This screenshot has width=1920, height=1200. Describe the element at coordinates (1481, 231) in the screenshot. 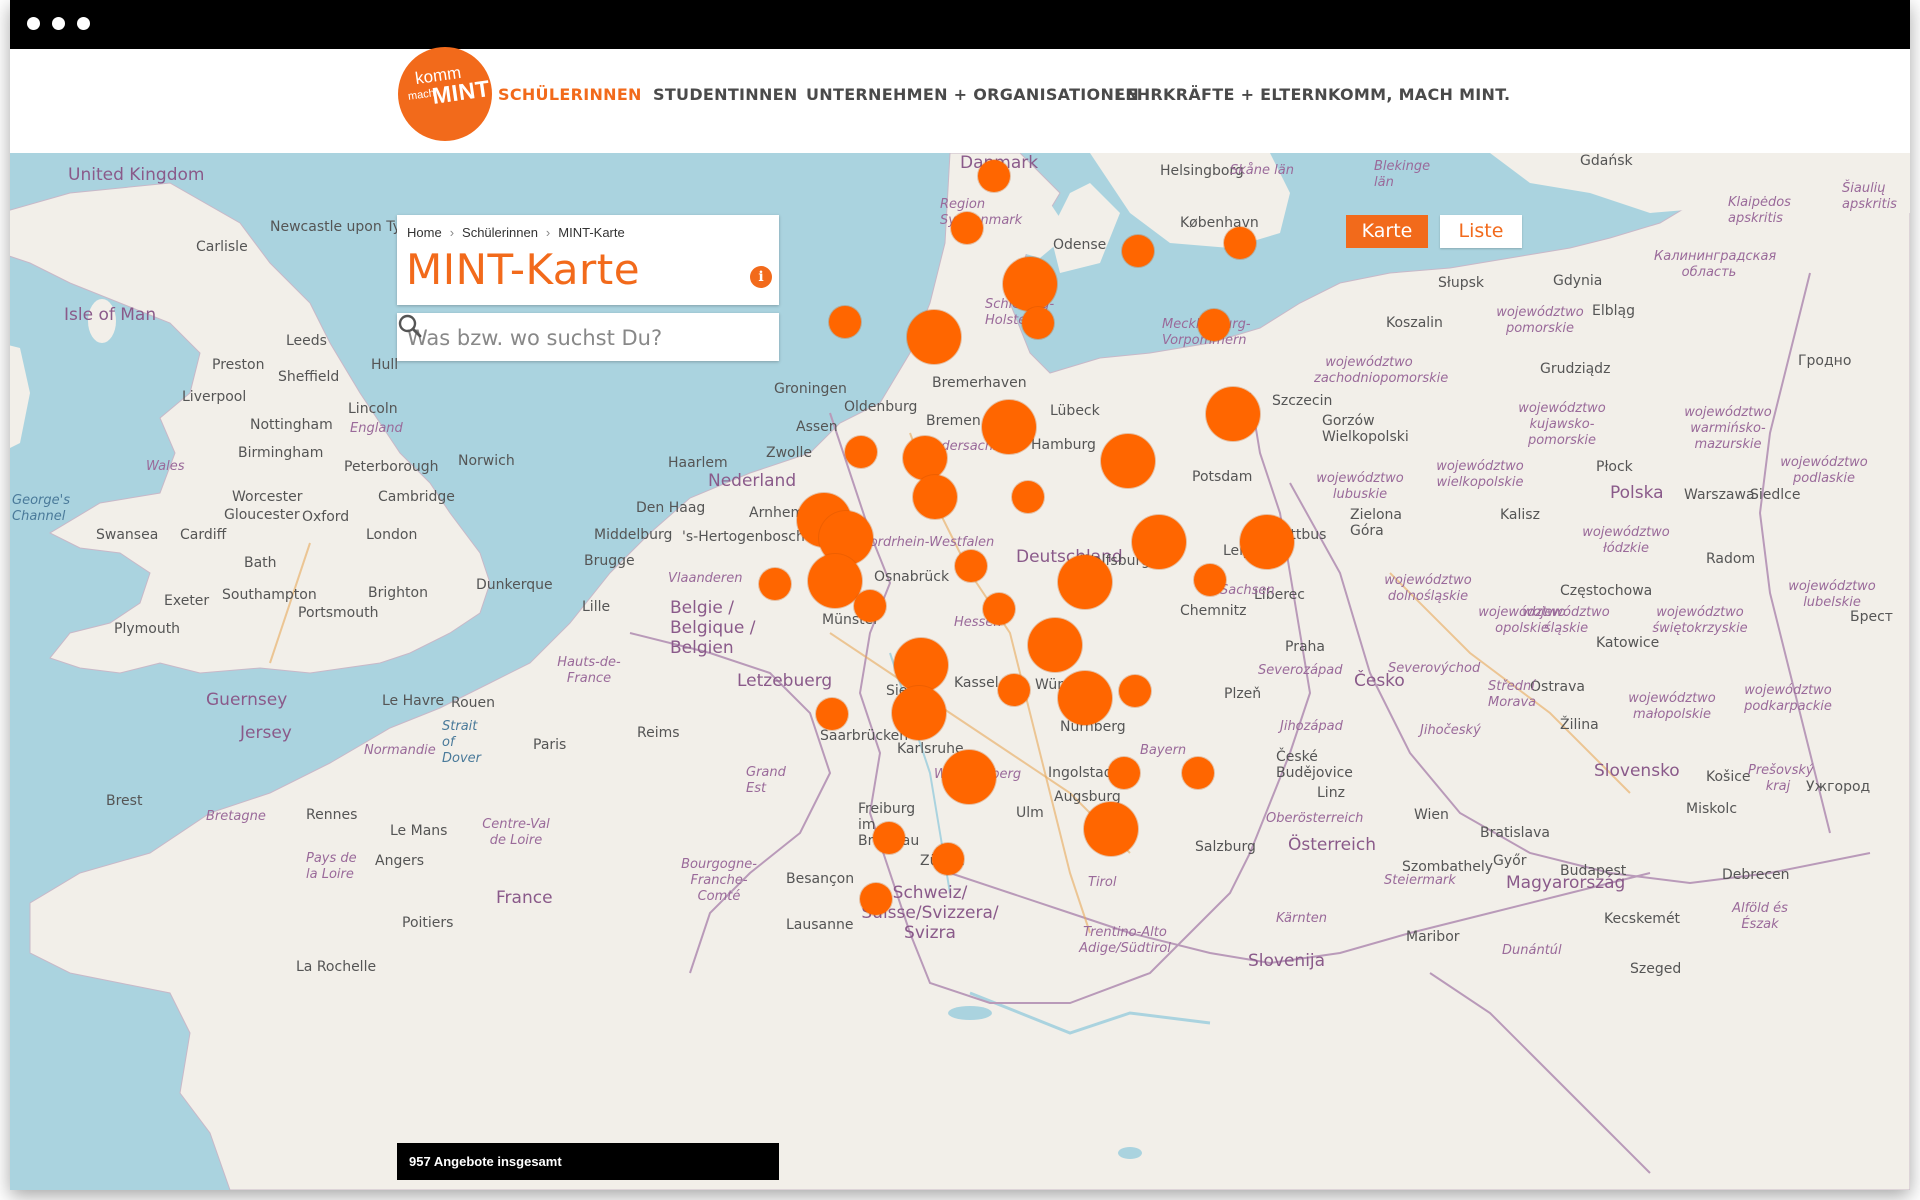

I see `view-toggle-list: Liste` at that location.